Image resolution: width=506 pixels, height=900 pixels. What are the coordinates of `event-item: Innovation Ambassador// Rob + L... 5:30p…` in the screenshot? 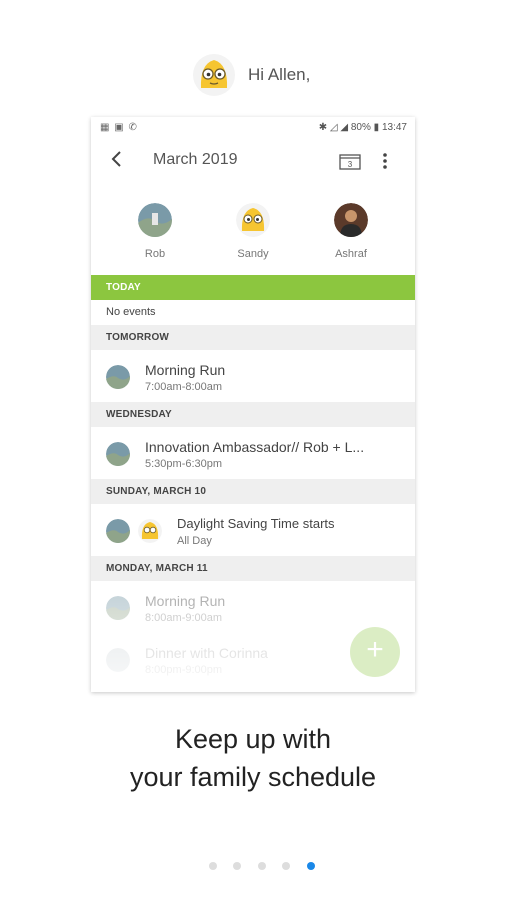 It's located at (253, 453).